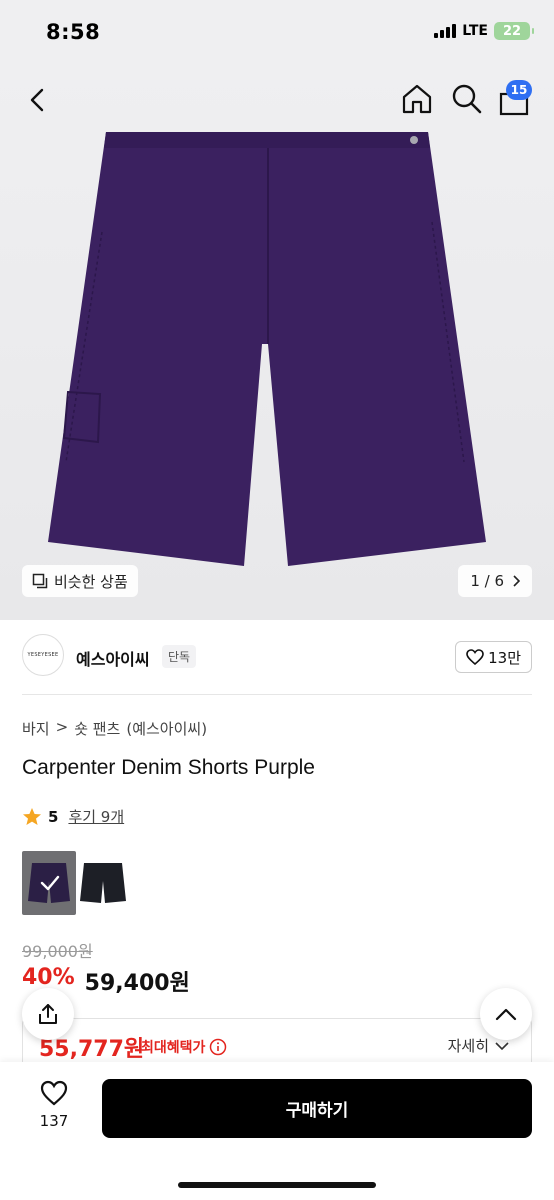  What do you see at coordinates (504, 657) in the screenshot?
I see `brand-like-count: 13만` at bounding box center [504, 657].